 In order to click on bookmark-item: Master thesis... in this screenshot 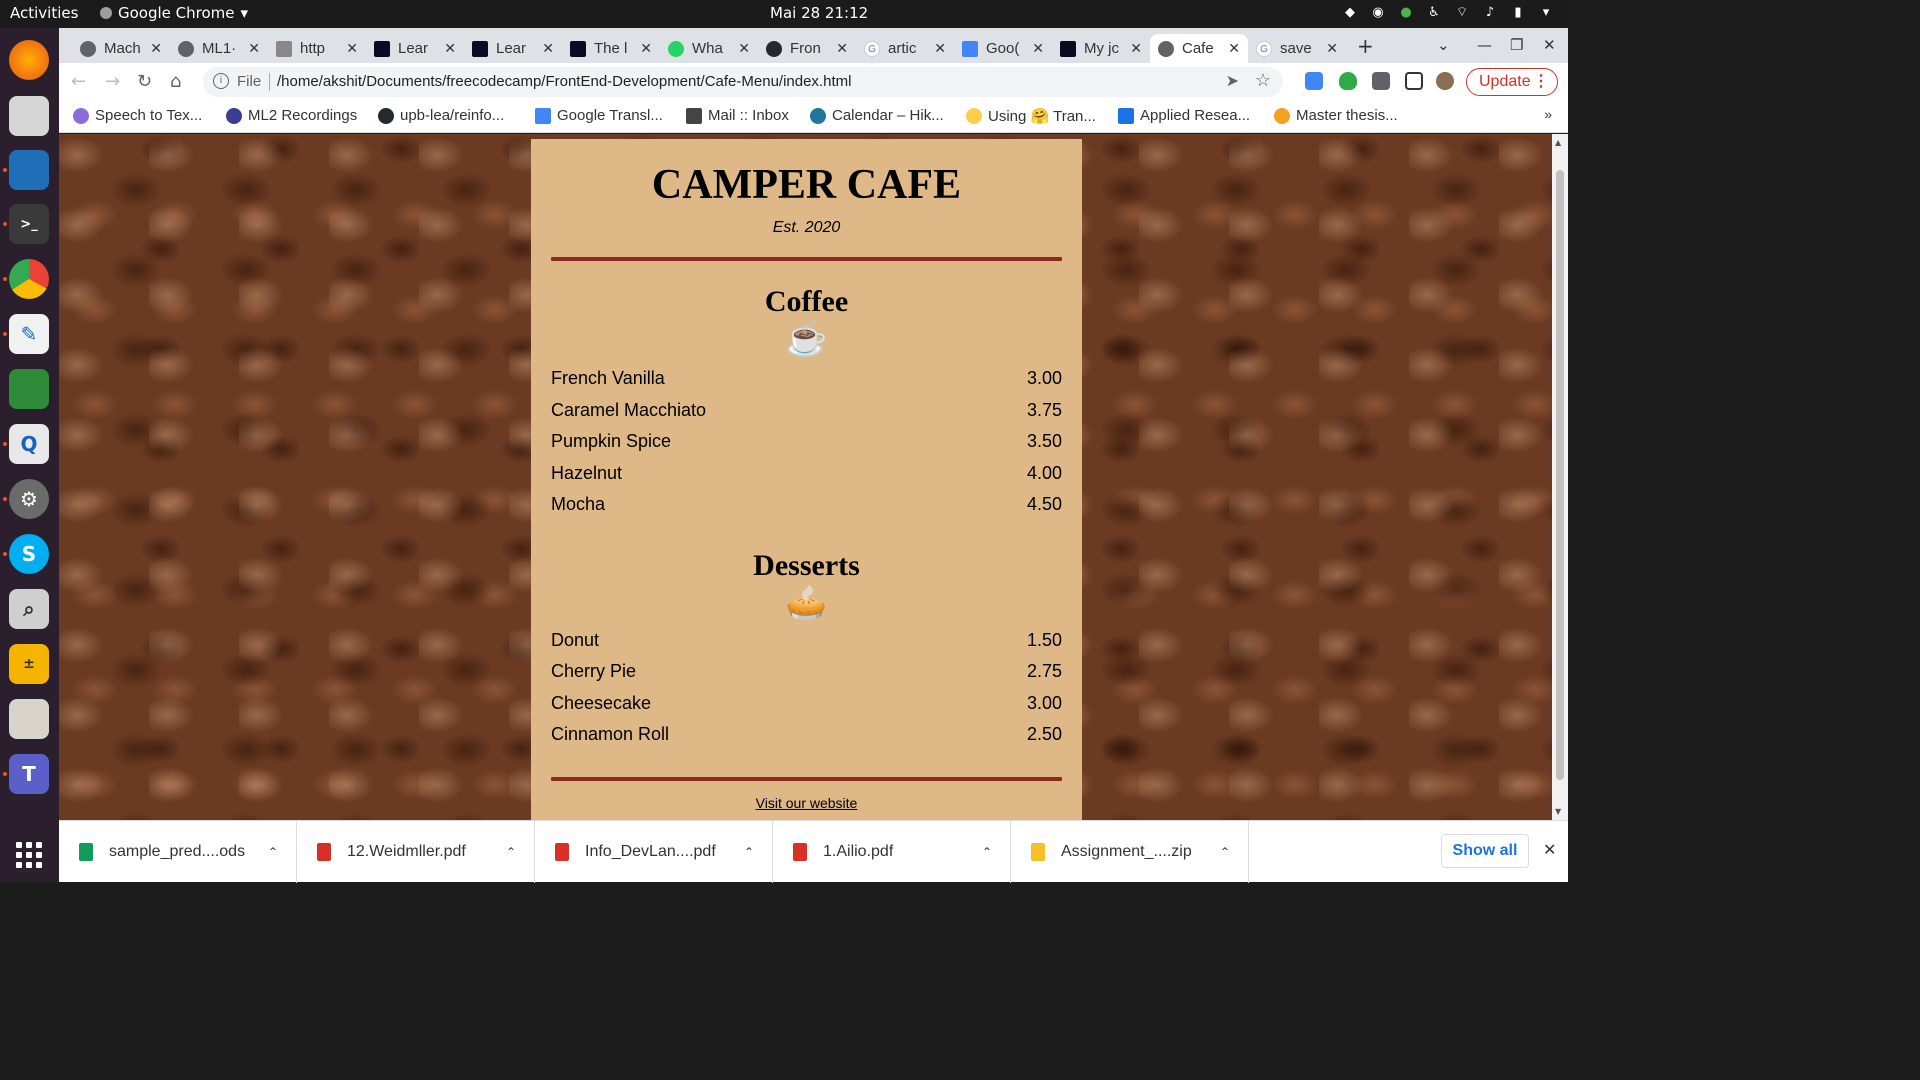, I will do `click(1336, 115)`.